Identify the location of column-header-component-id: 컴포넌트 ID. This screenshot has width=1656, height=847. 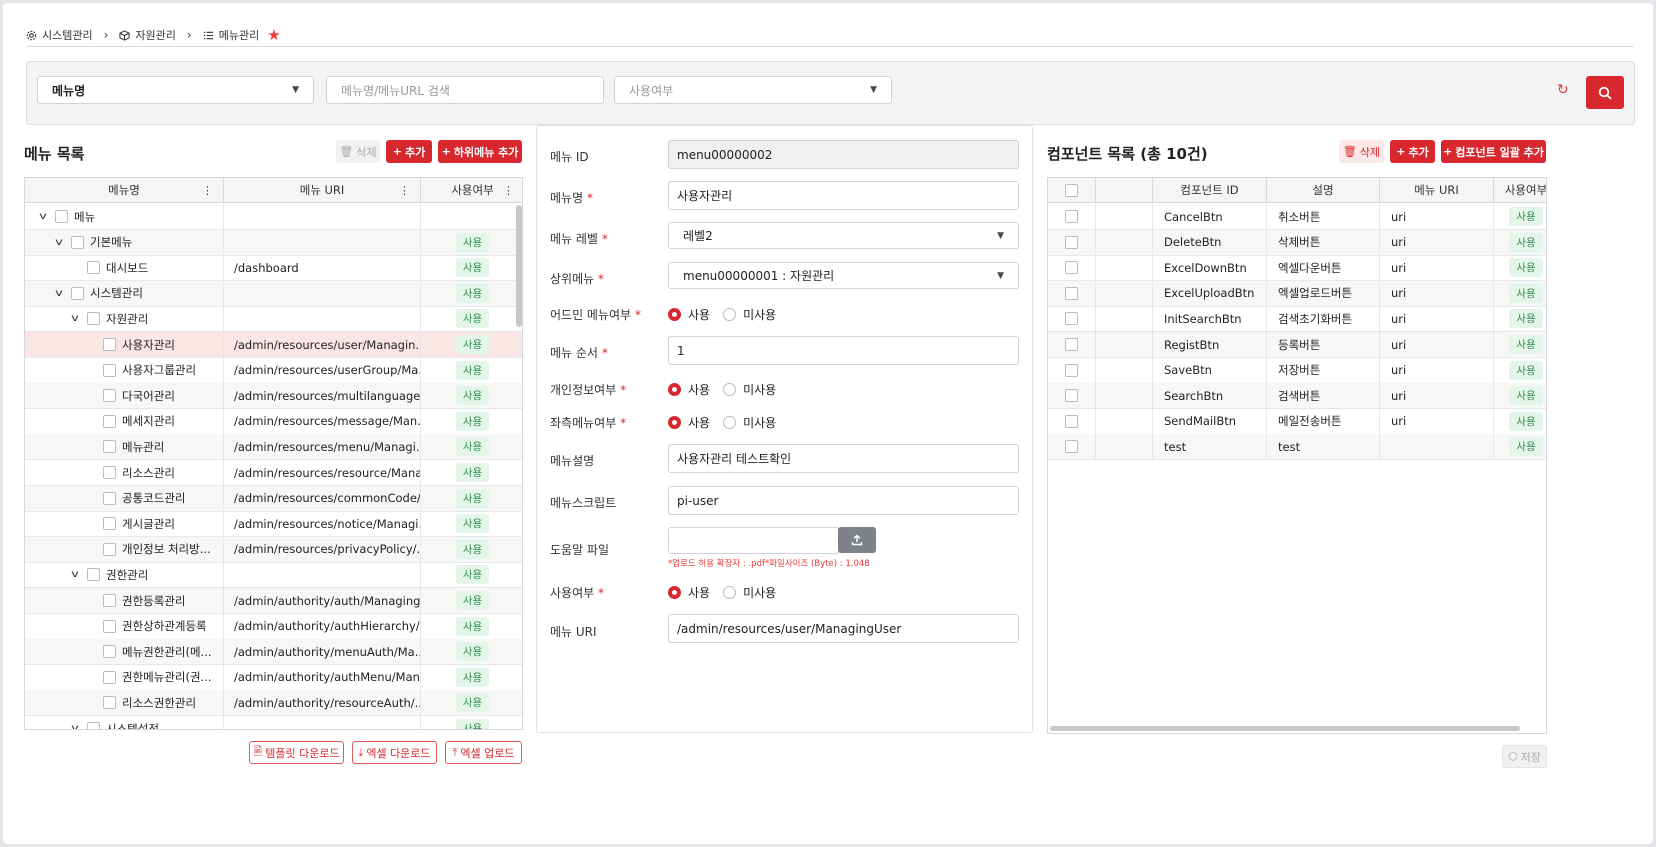
(1210, 190).